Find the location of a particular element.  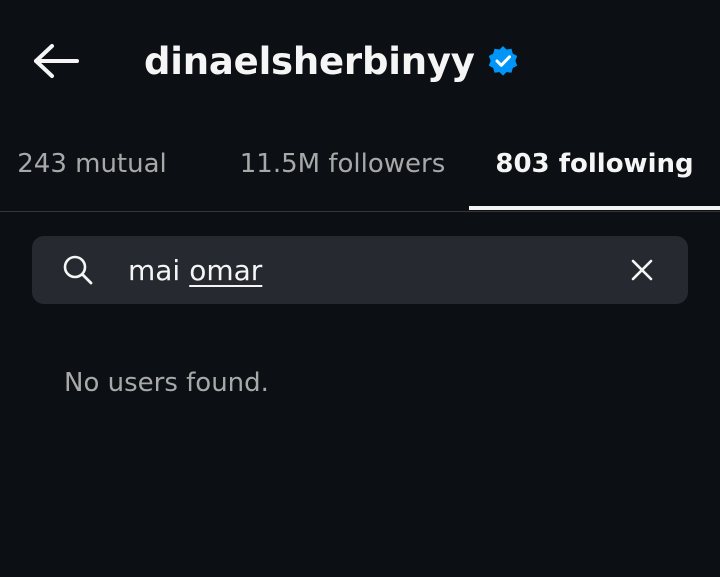

verified-badge-icon is located at coordinates (503, 61).